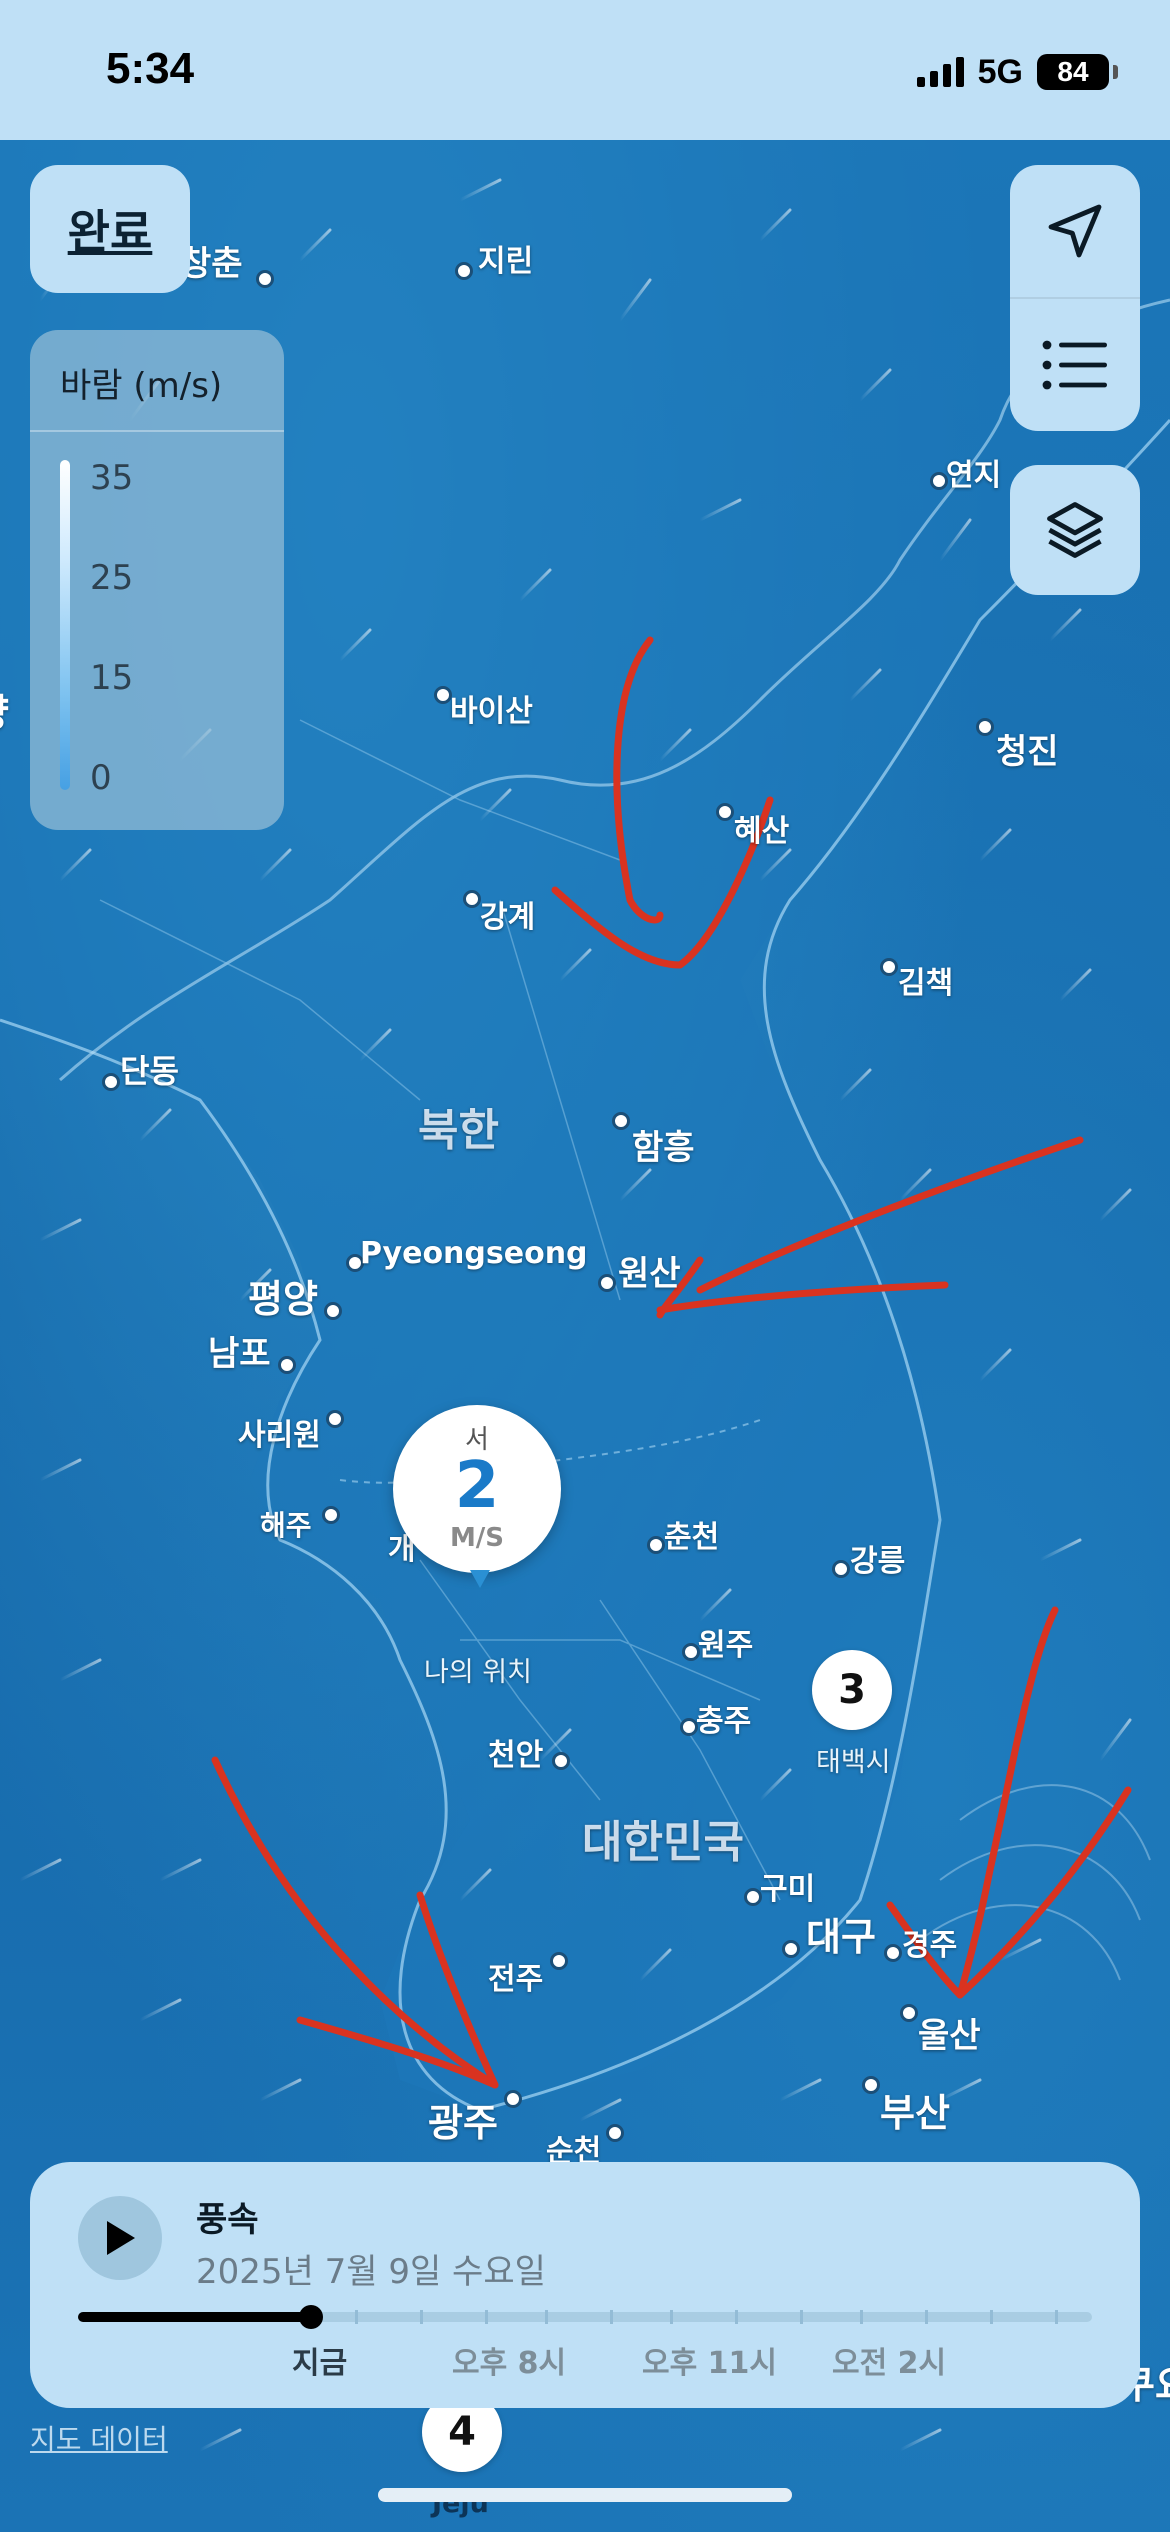 The image size is (1170, 2532). I want to click on status-indicators: 5G 84, so click(1017, 72).